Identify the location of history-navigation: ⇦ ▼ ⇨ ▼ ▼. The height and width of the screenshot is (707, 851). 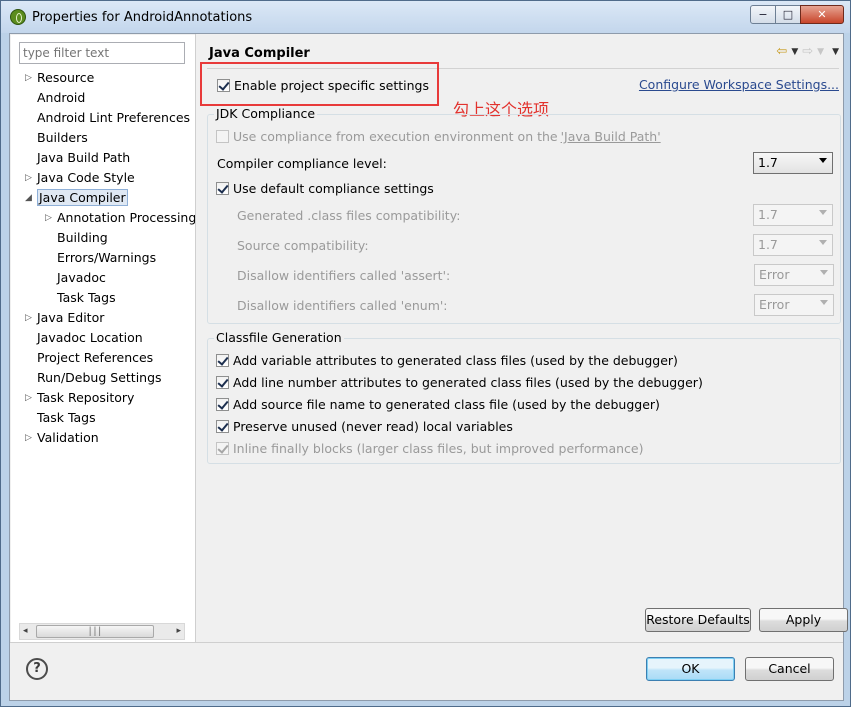
(807, 51).